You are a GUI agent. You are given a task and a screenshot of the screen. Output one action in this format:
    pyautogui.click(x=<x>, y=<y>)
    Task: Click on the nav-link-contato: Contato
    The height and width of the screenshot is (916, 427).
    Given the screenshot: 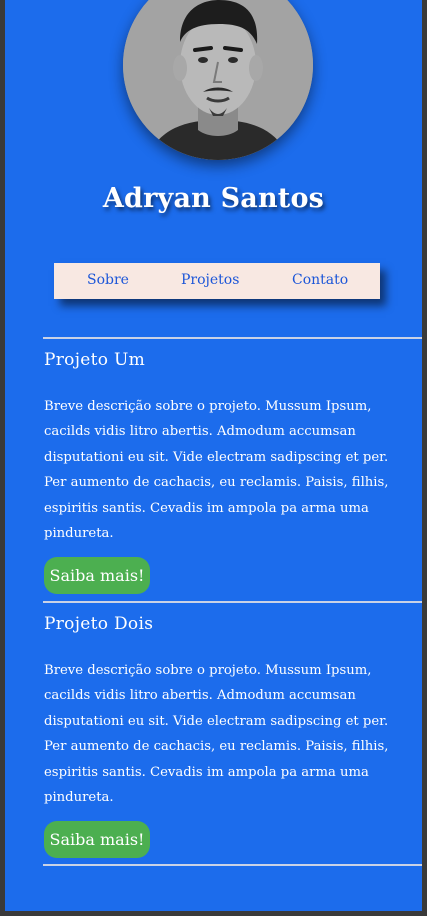 What is the action you would take?
    pyautogui.click(x=320, y=280)
    